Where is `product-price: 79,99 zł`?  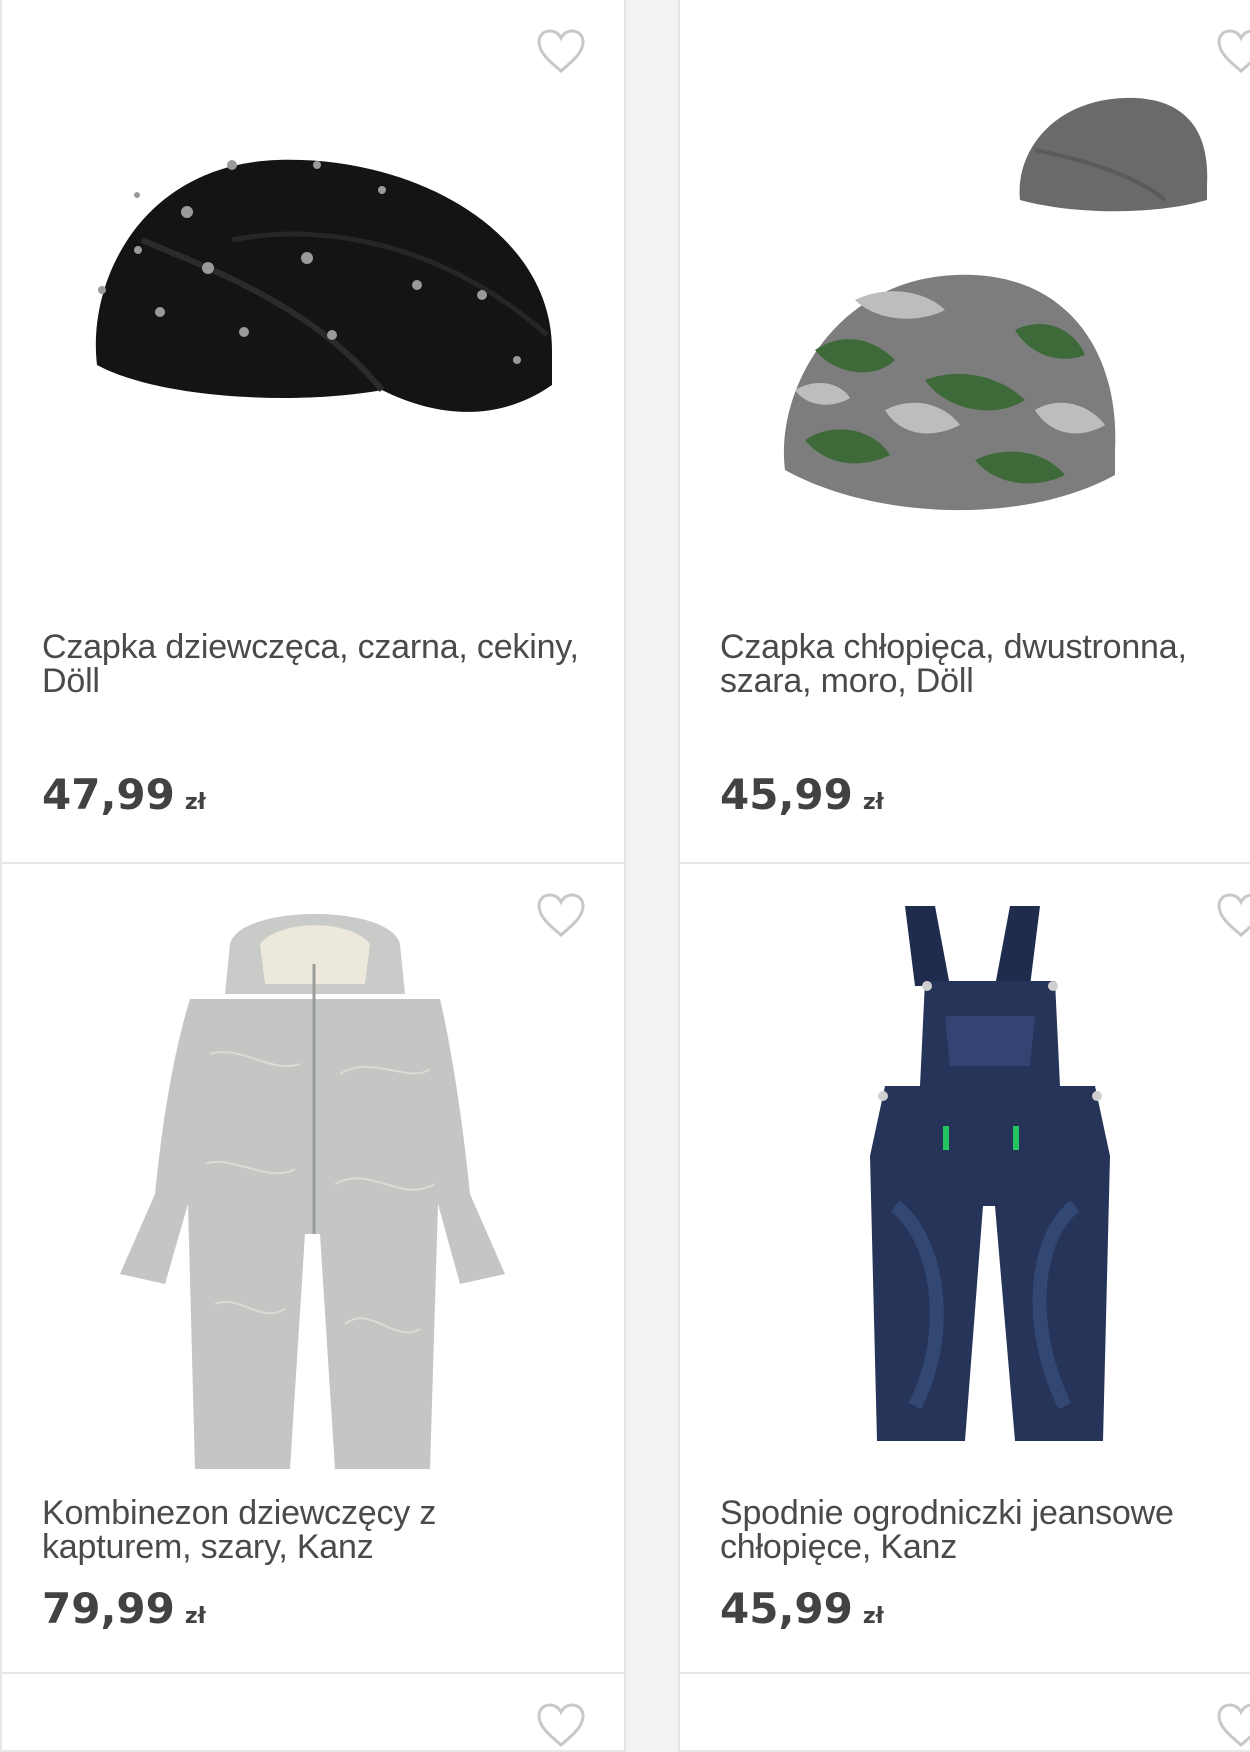 product-price: 79,99 zł is located at coordinates (124, 1608).